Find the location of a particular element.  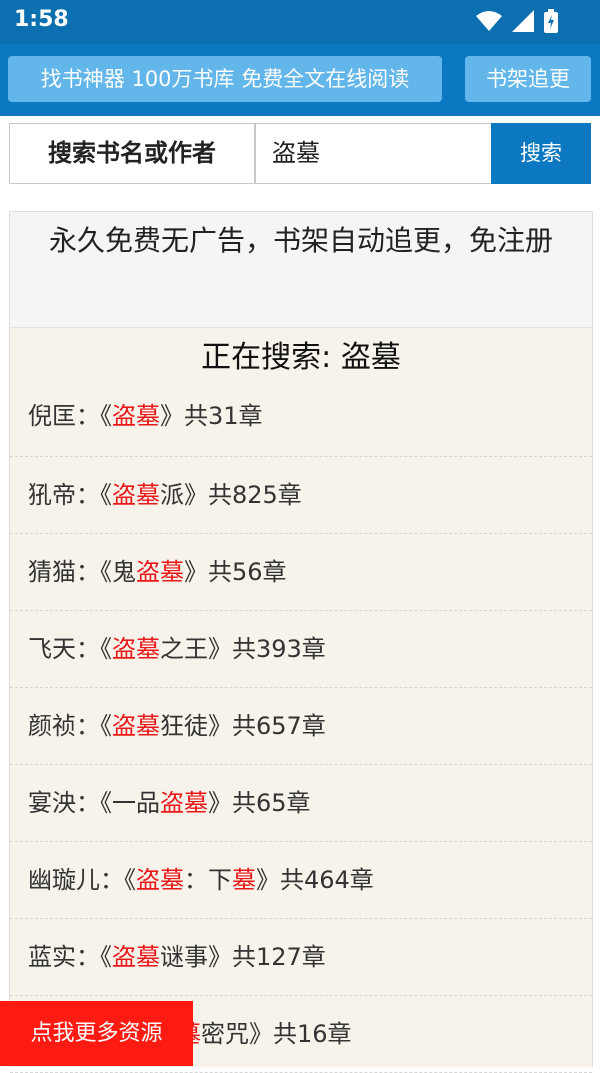

result-text: 墓 is located at coordinates (244, 880).